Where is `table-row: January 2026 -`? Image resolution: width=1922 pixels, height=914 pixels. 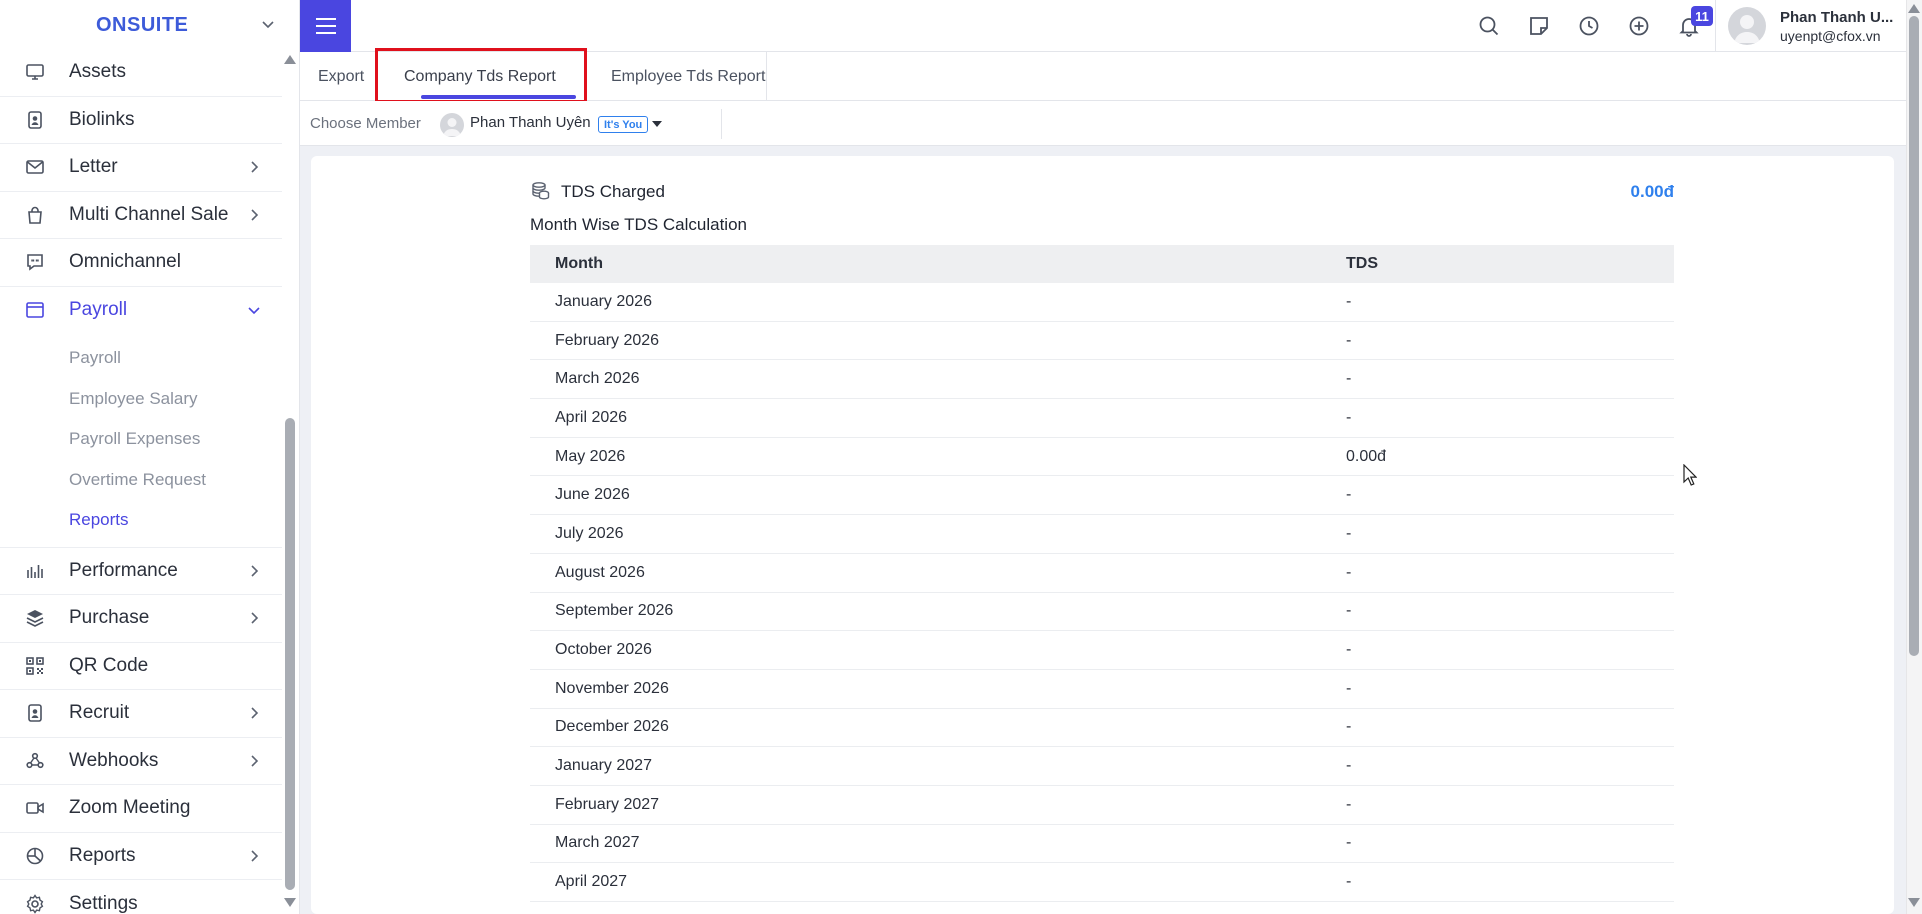
table-row: January 2026 - is located at coordinates (1102, 302).